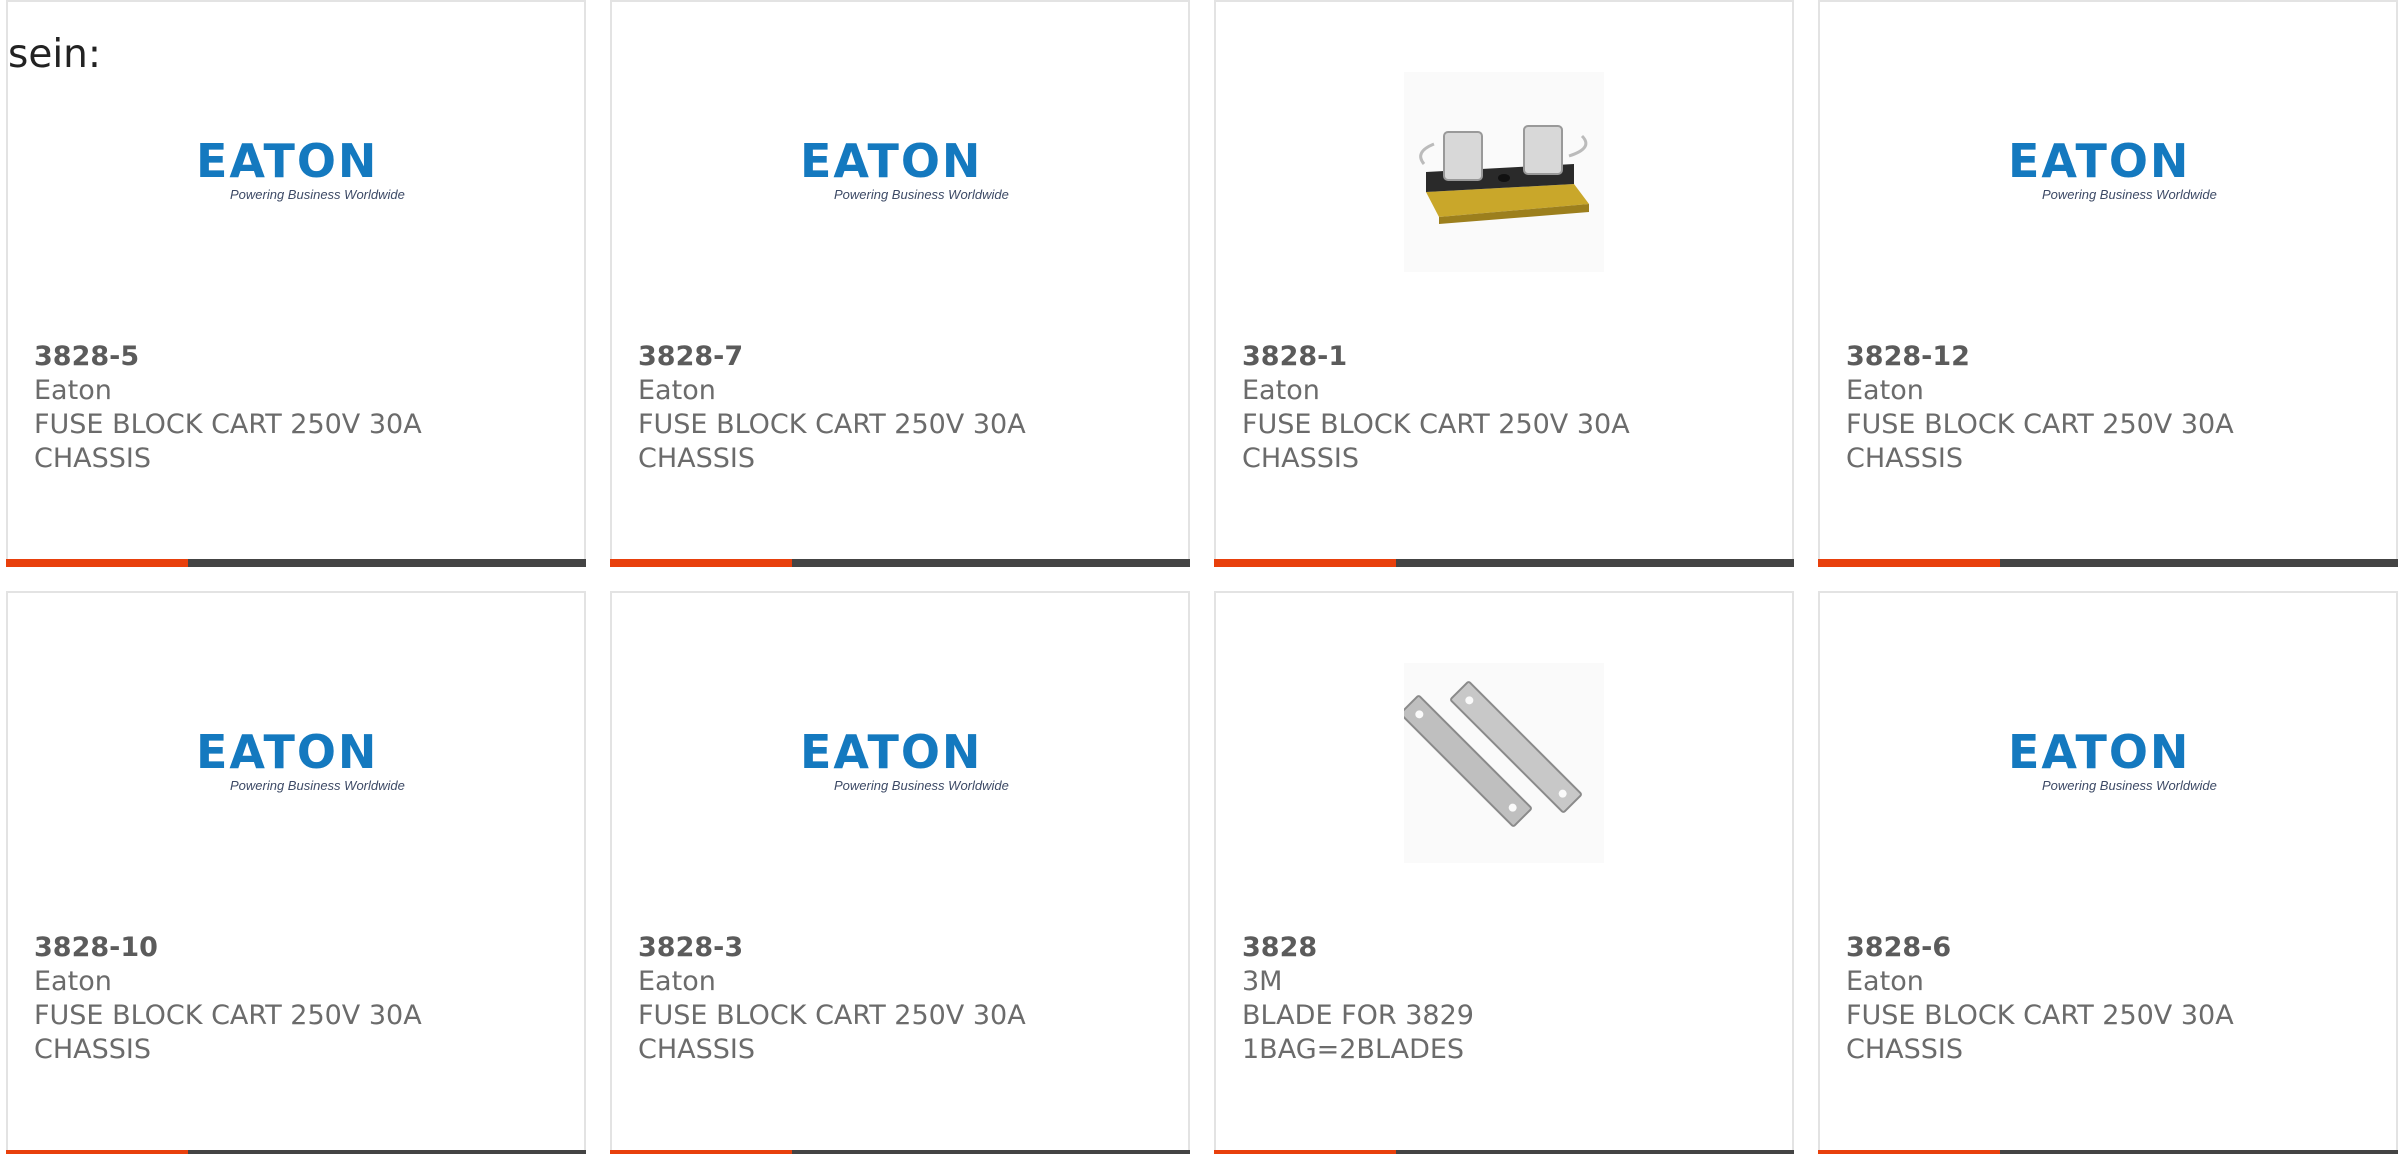 The image size is (2400, 1154). Describe the element at coordinates (1504, 872) in the screenshot. I see `product-card: 3828 3M BLADE FOR 3829 1BAG=2BLADES` at that location.